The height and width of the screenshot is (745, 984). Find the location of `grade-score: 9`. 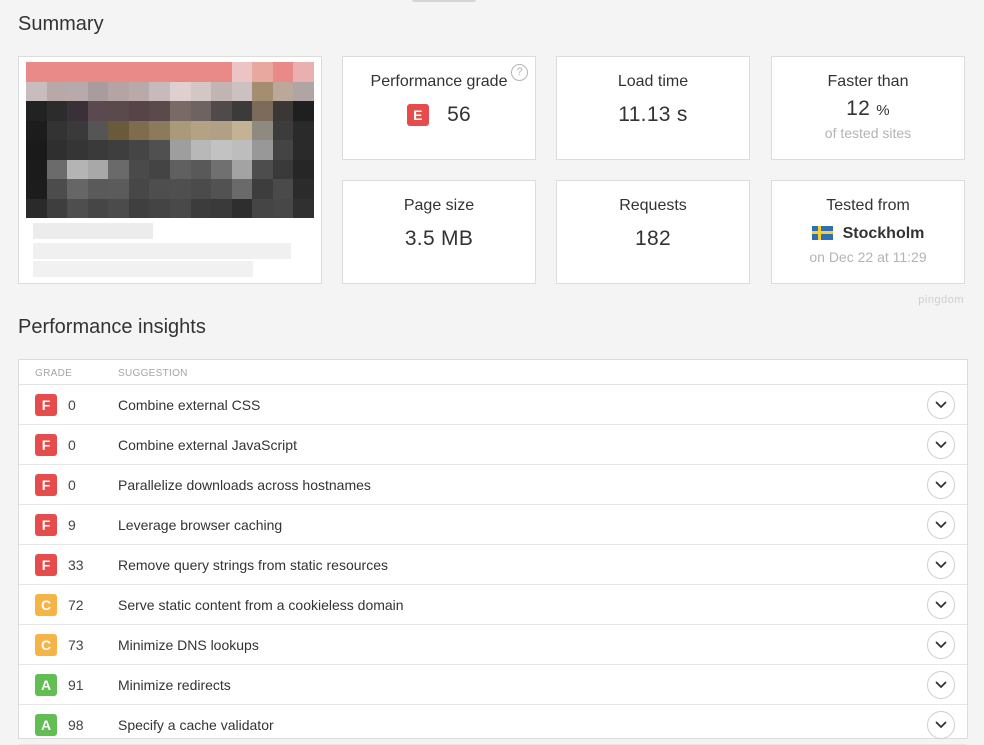

grade-score: 9 is located at coordinates (72, 525).